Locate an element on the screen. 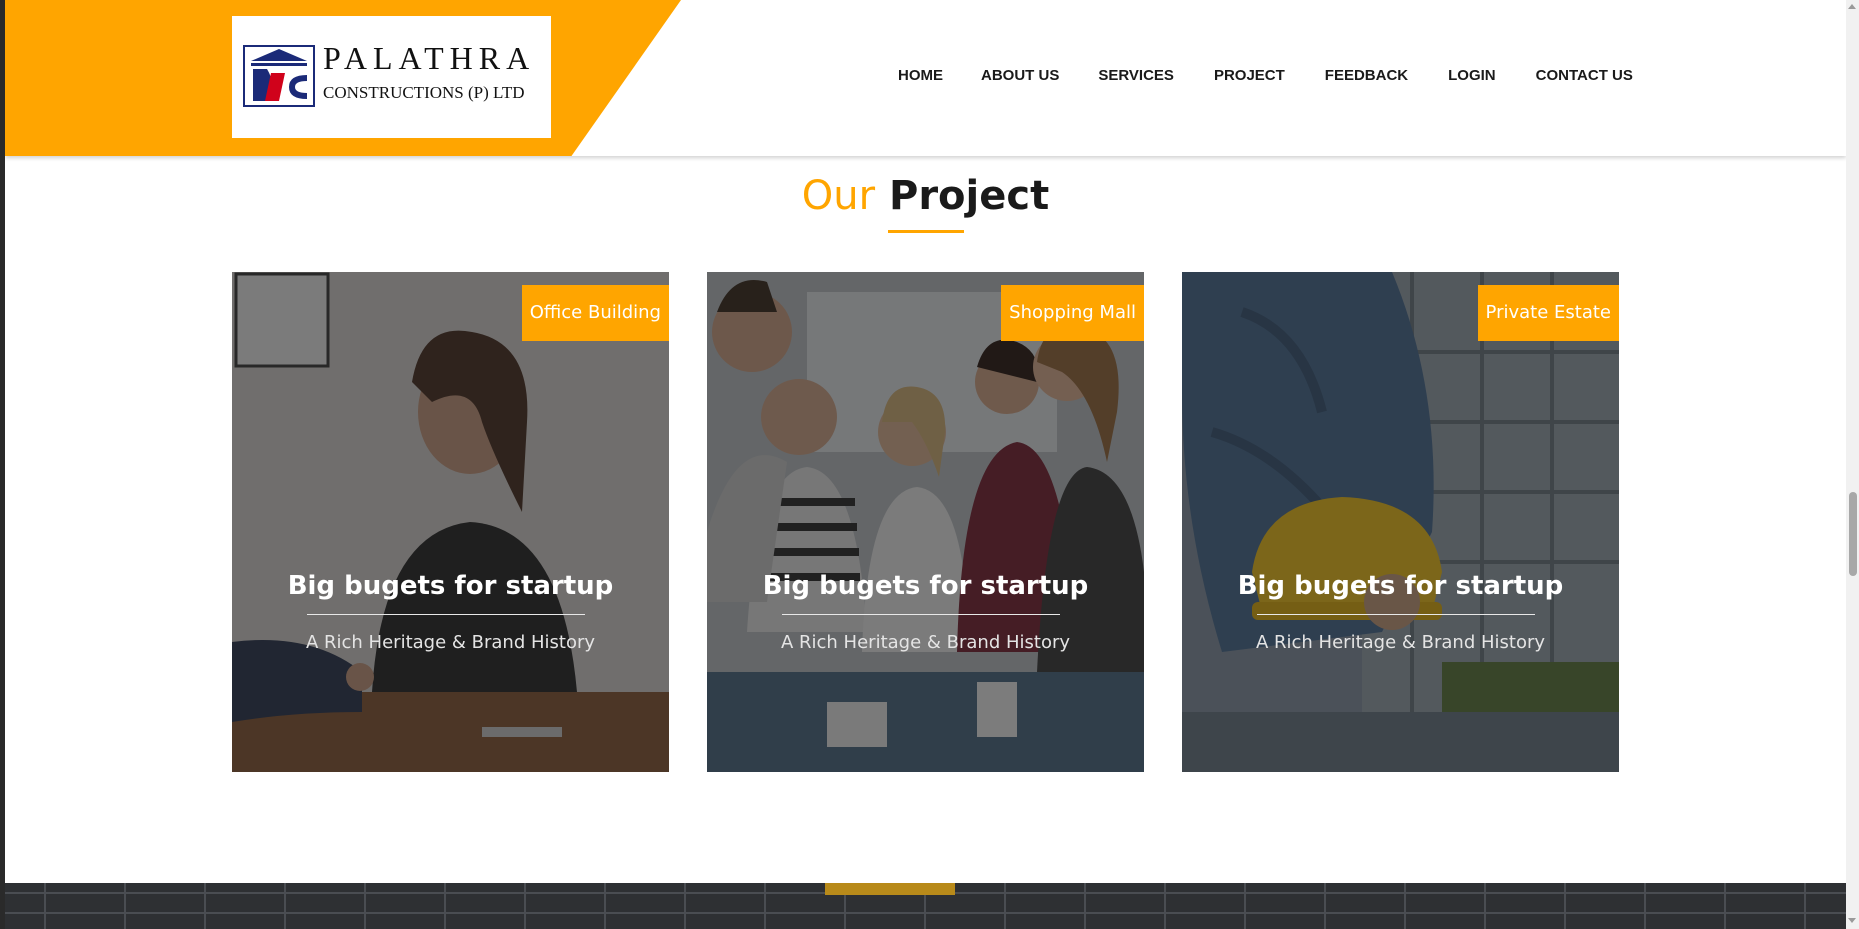 The image size is (1859, 929). scrollbar-thumb is located at coordinates (1853, 534).